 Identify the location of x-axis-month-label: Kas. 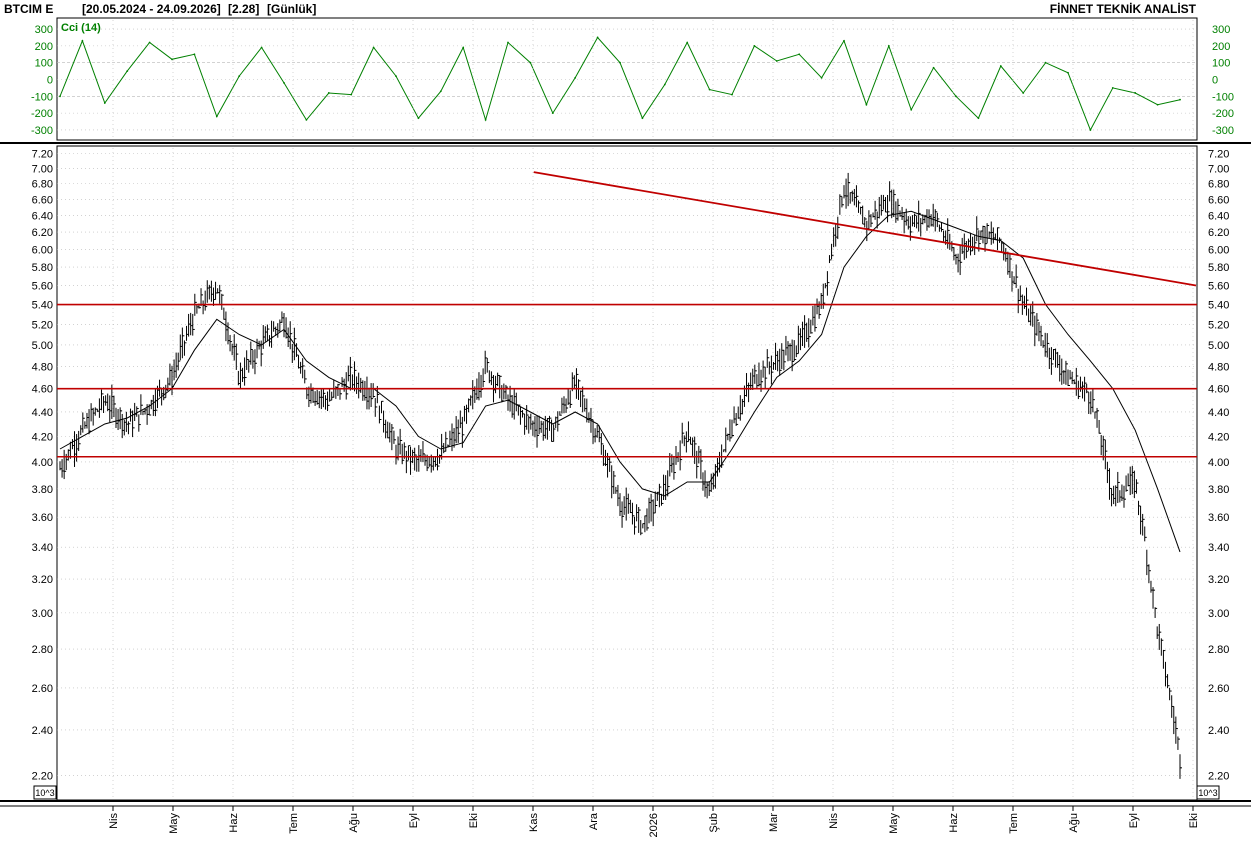
(534, 822).